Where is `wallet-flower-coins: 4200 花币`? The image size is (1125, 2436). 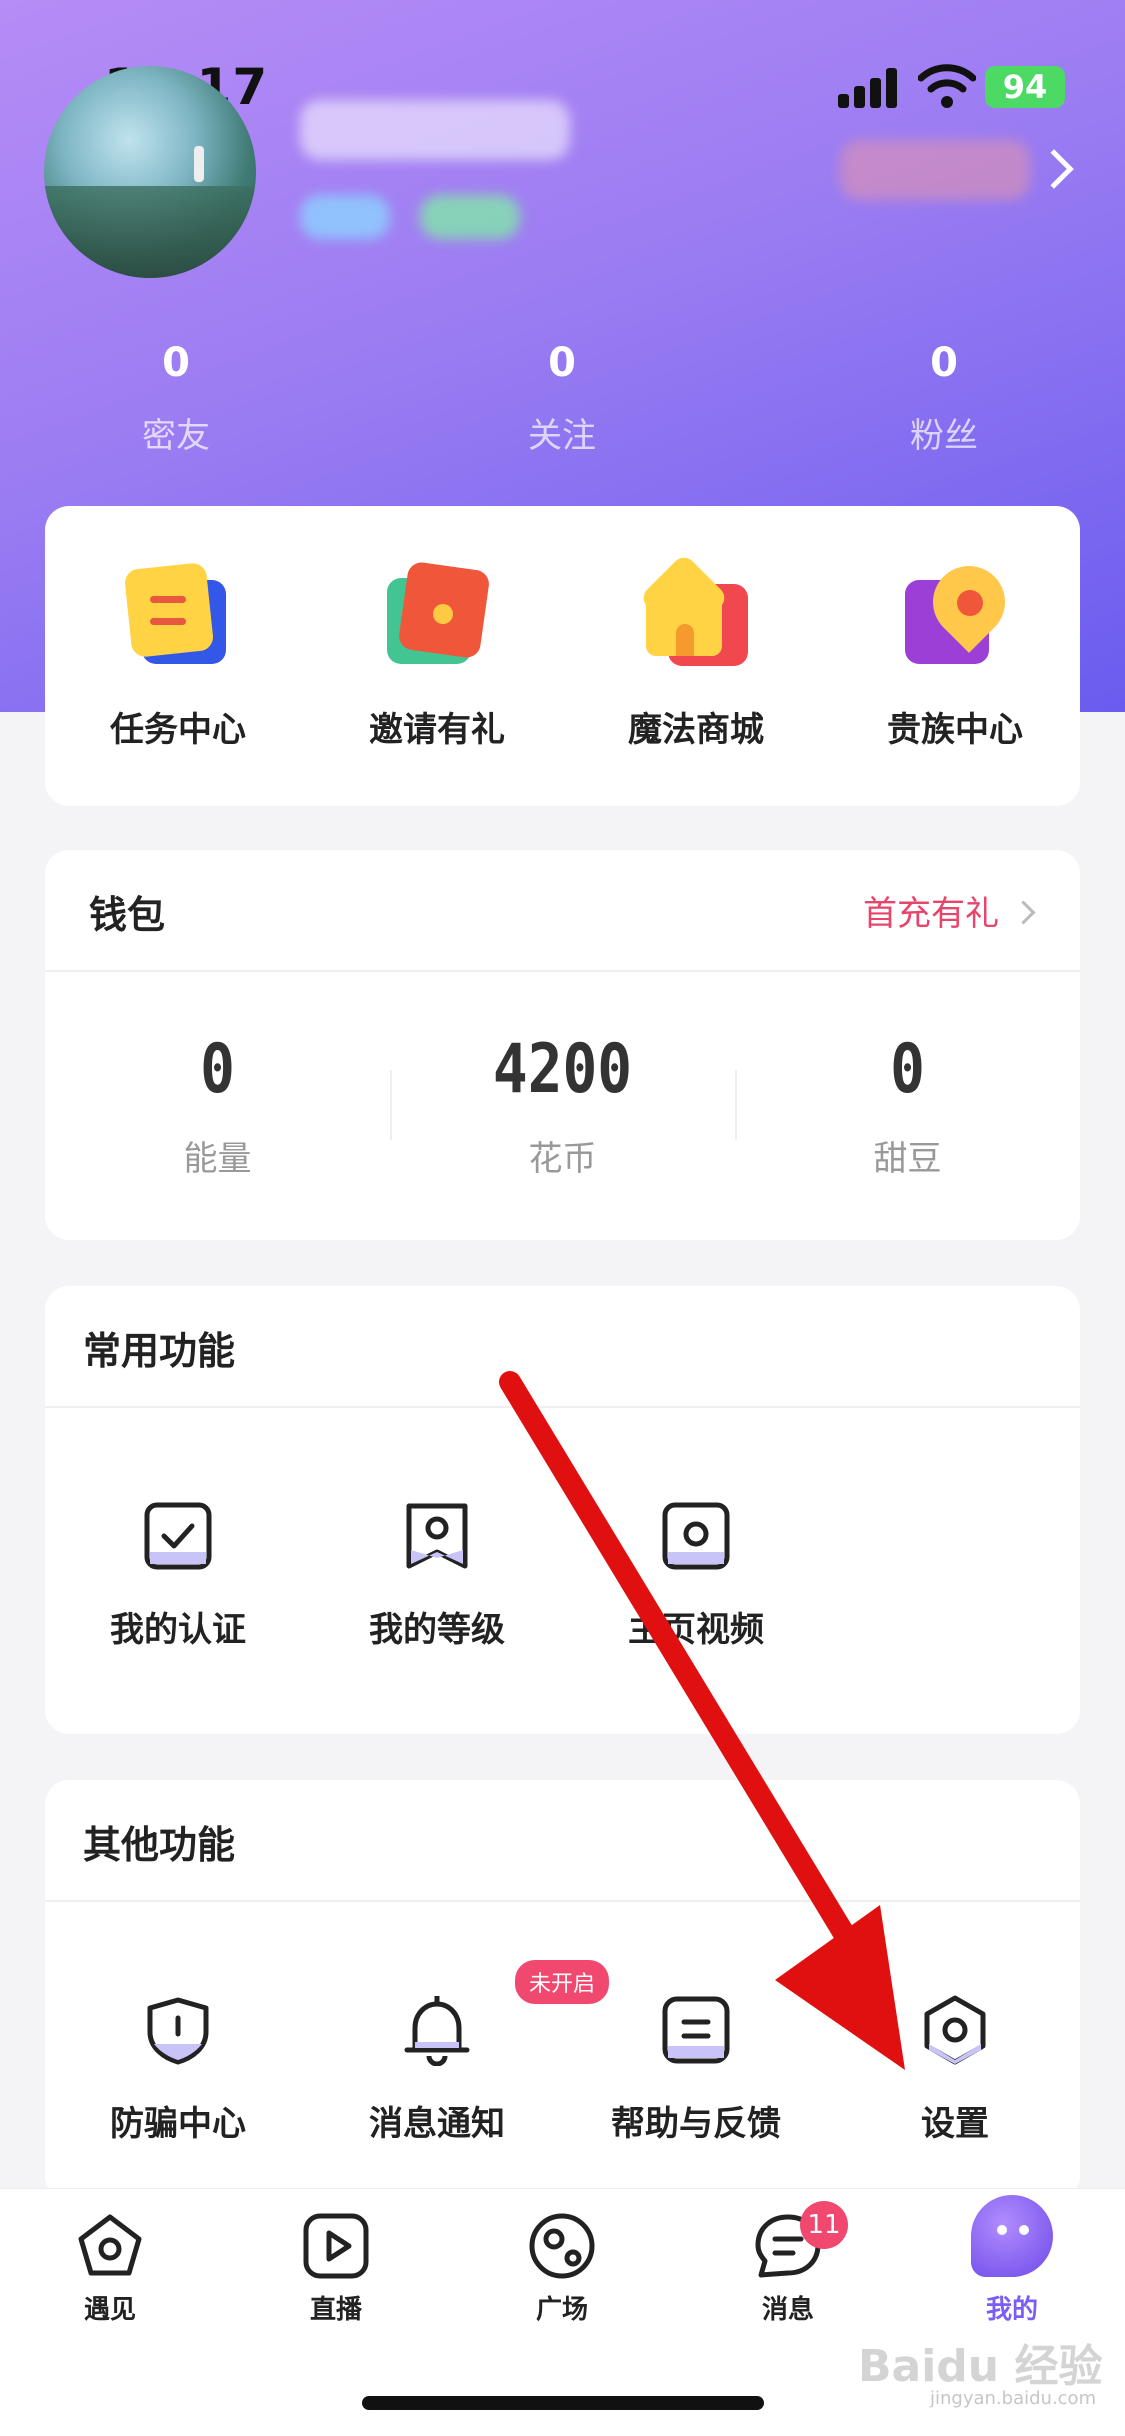 wallet-flower-coins: 4200 花币 is located at coordinates (562, 1105).